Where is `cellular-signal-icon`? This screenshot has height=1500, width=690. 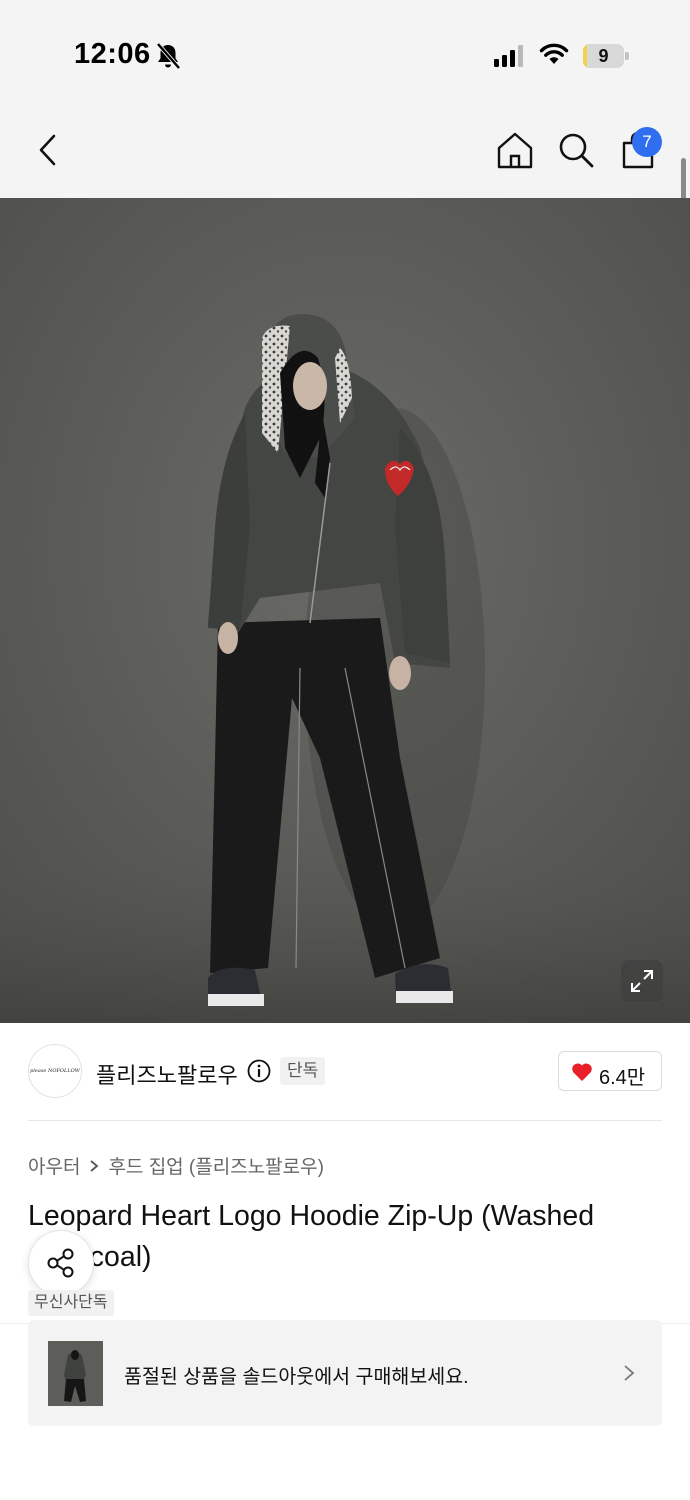 cellular-signal-icon is located at coordinates (508, 56).